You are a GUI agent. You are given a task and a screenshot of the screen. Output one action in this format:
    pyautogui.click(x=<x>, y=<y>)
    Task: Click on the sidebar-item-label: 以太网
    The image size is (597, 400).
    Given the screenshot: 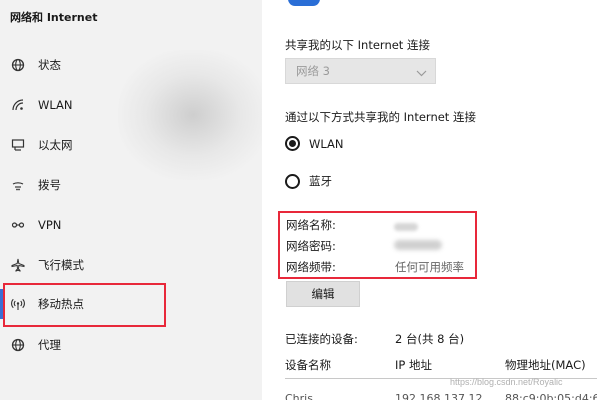 What is the action you would take?
    pyautogui.click(x=55, y=145)
    